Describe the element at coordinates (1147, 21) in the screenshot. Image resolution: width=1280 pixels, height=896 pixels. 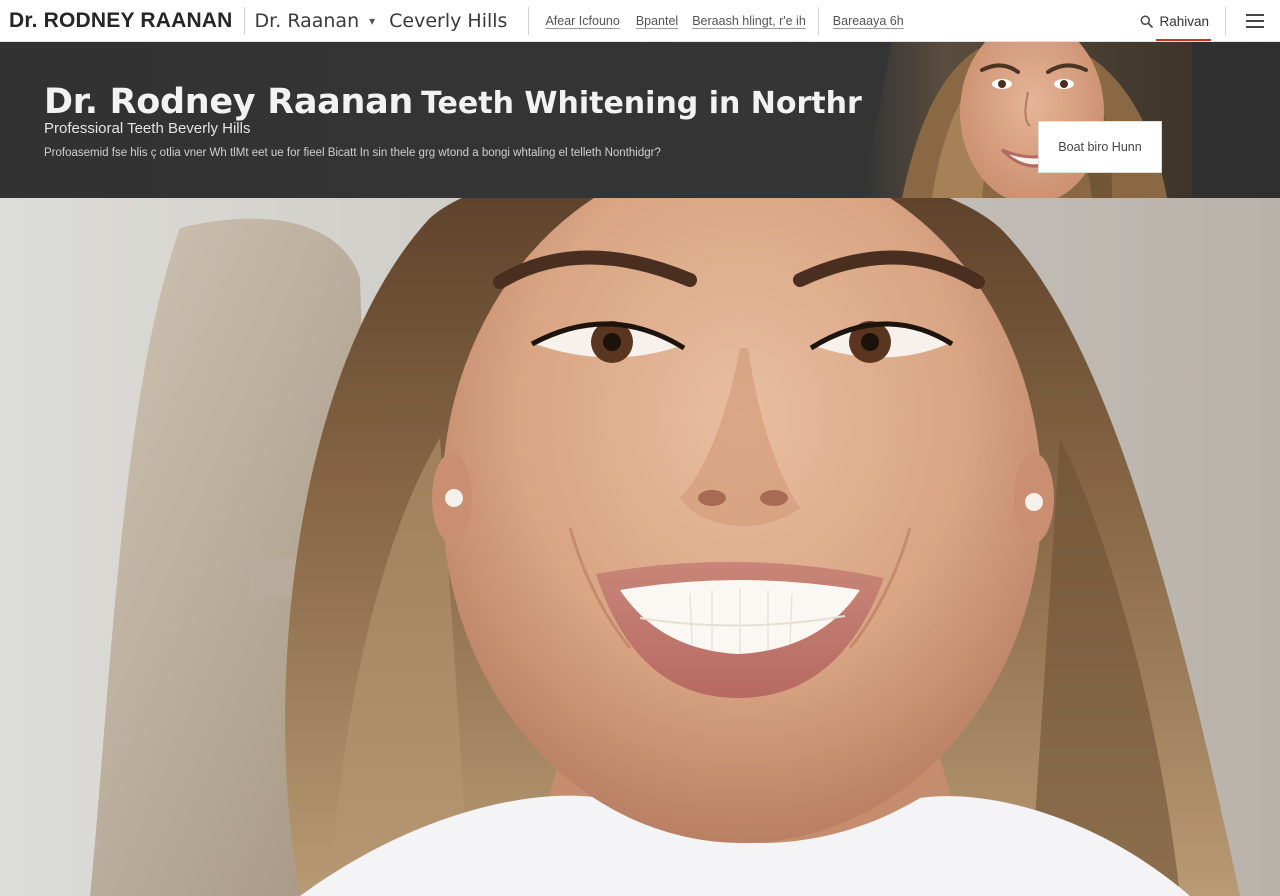
I see `search-icon` at that location.